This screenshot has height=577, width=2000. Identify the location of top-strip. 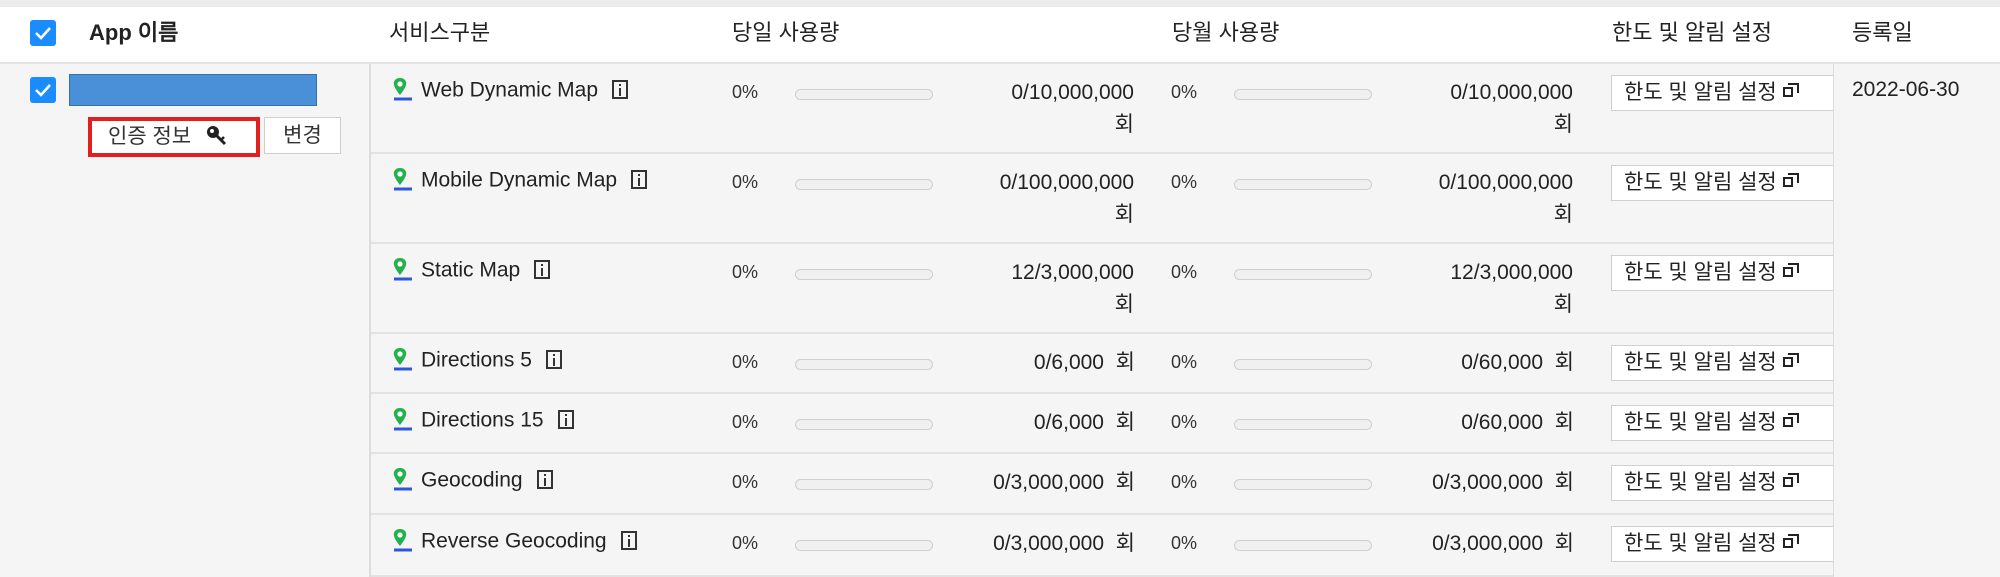
(1000, 3).